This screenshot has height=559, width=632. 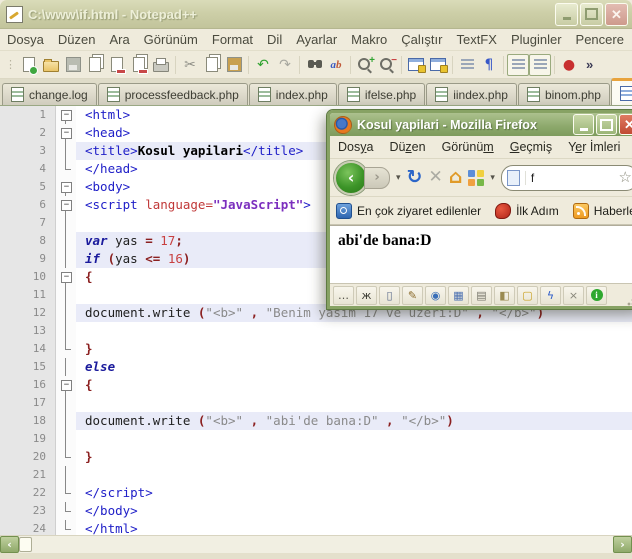 I want to click on toolbar-overflow-chevron: », so click(x=589, y=64).